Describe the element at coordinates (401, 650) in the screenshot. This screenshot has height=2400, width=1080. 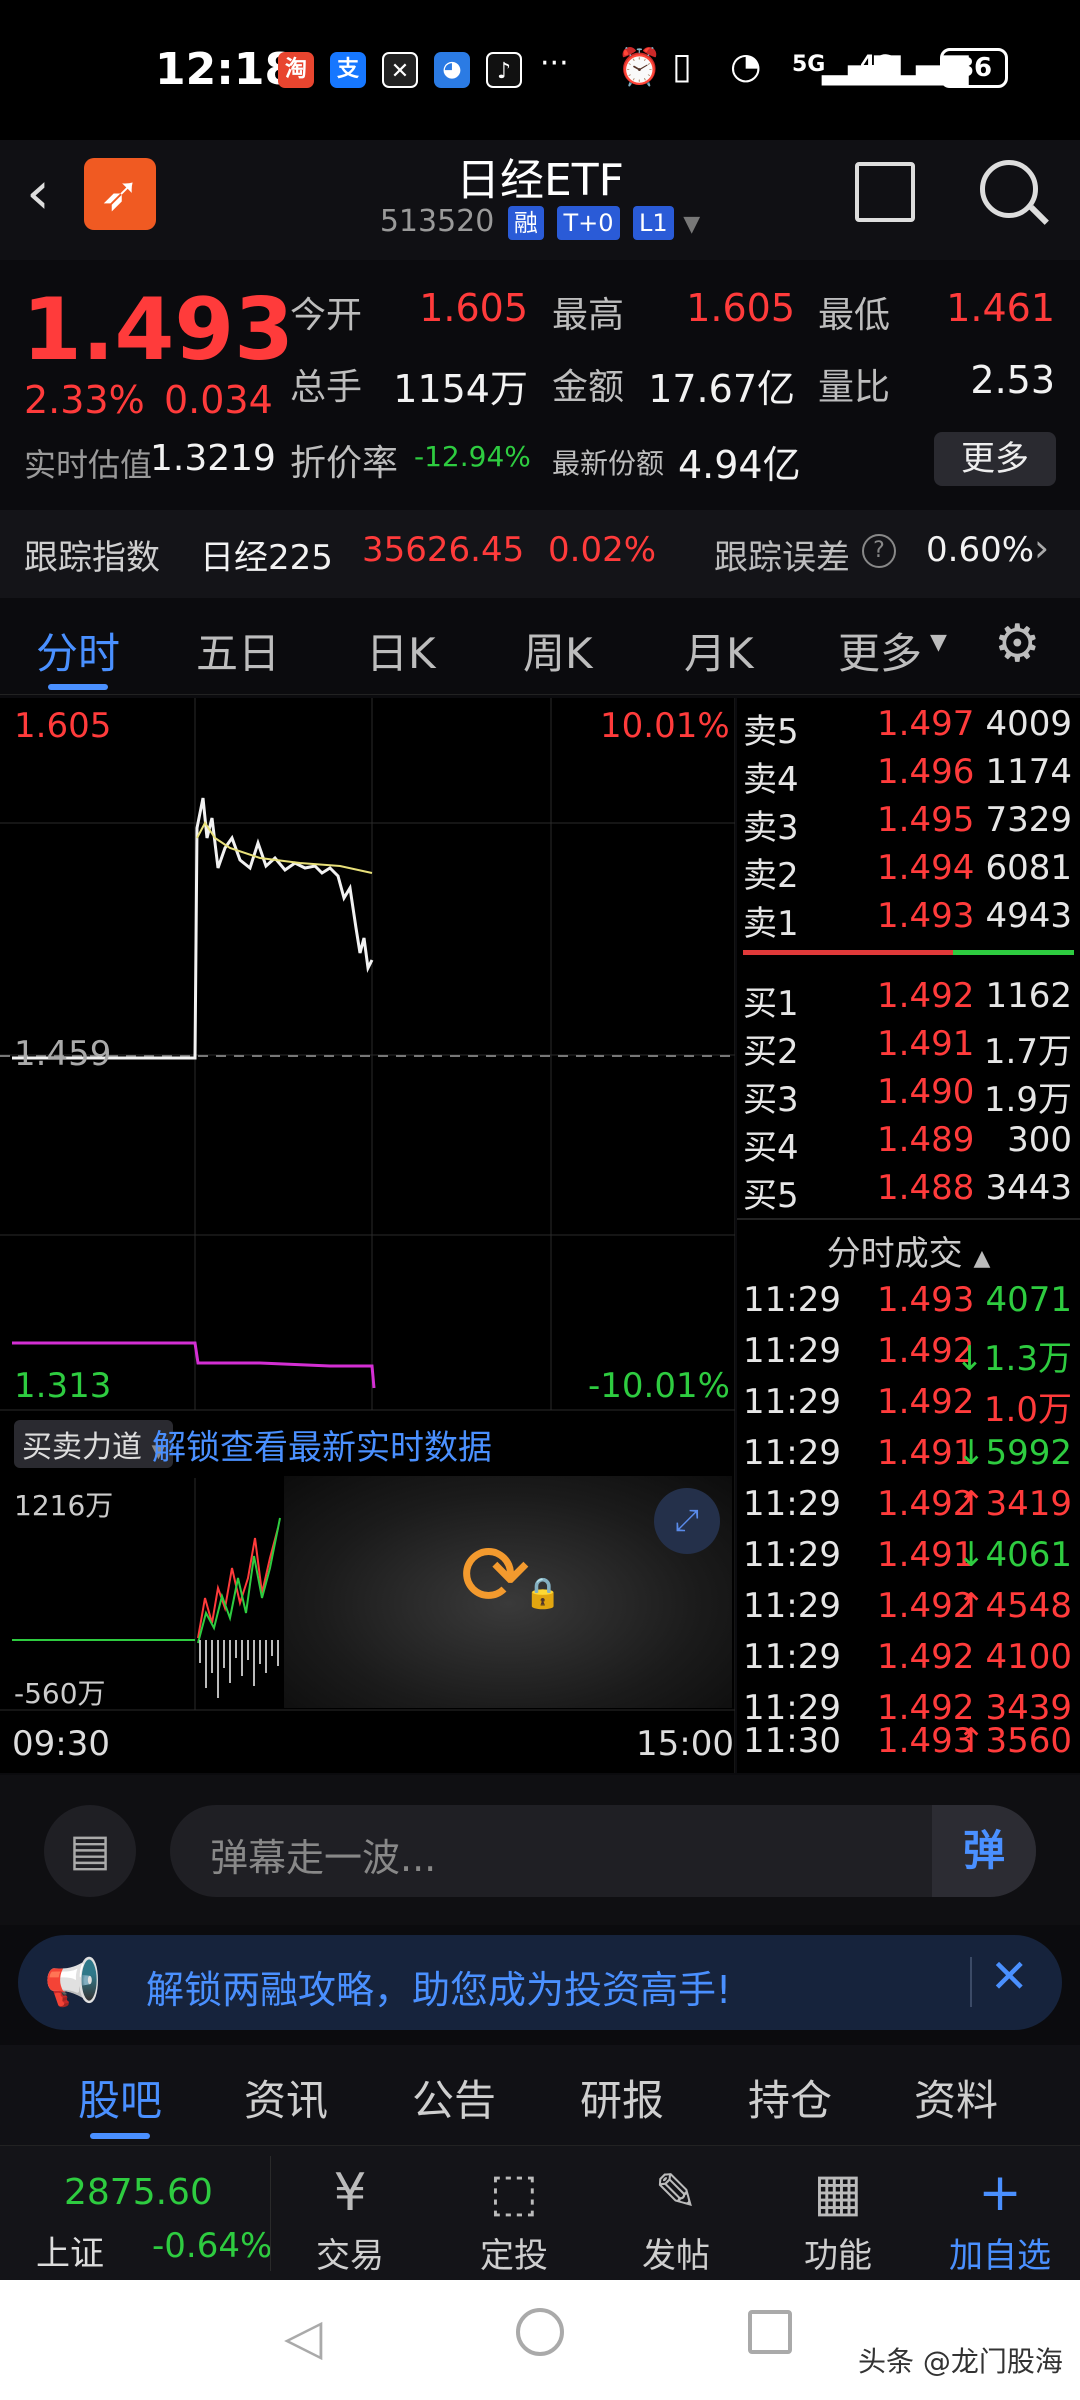
I see `tab-daily-k: 日K` at that location.